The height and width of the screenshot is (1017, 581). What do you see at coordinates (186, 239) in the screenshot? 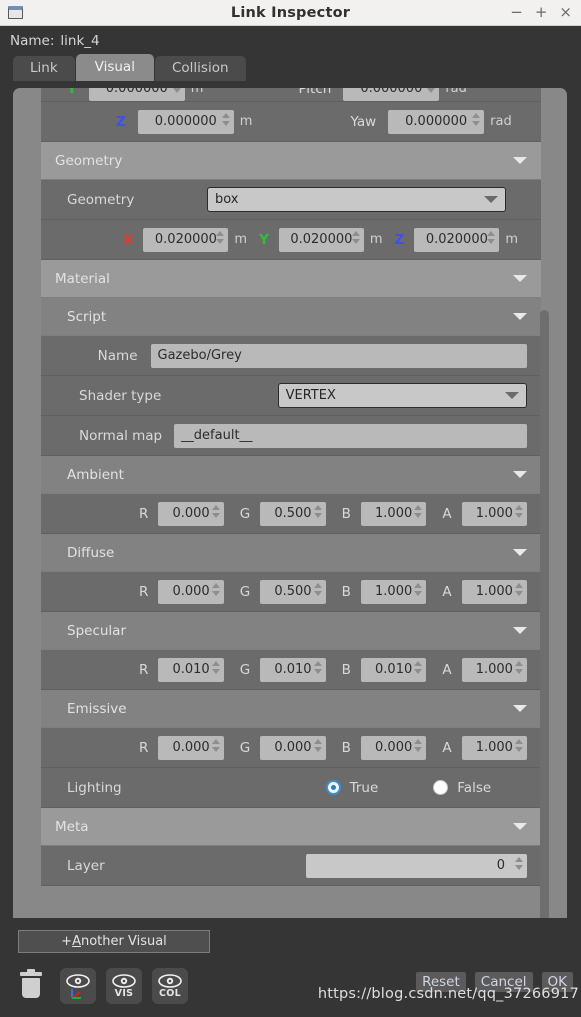
I see `geometry-x-spinbox` at bounding box center [186, 239].